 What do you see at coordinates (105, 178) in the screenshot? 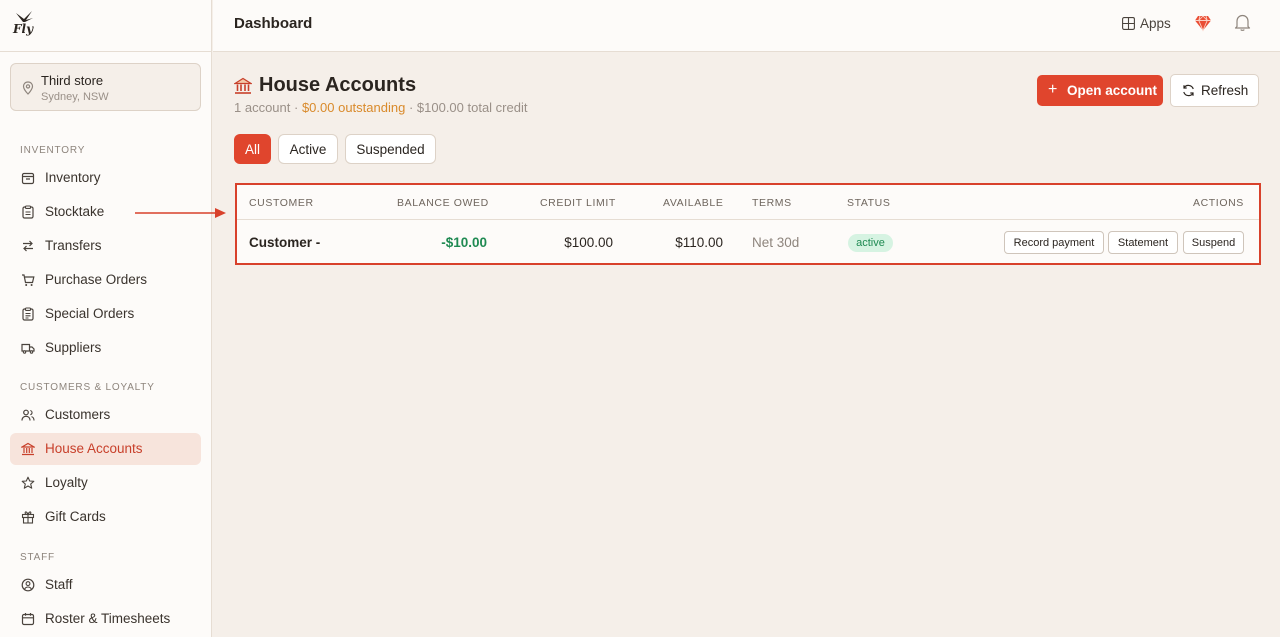
I see `sidebar-item-inventory: Inventory` at bounding box center [105, 178].